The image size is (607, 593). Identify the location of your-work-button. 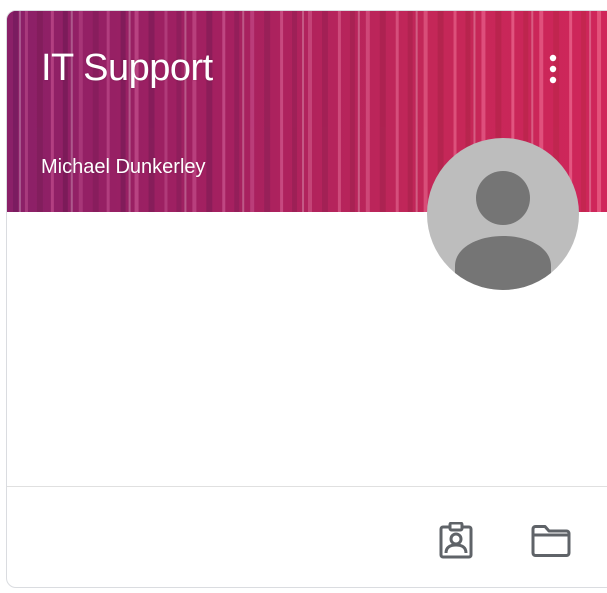
(456, 541).